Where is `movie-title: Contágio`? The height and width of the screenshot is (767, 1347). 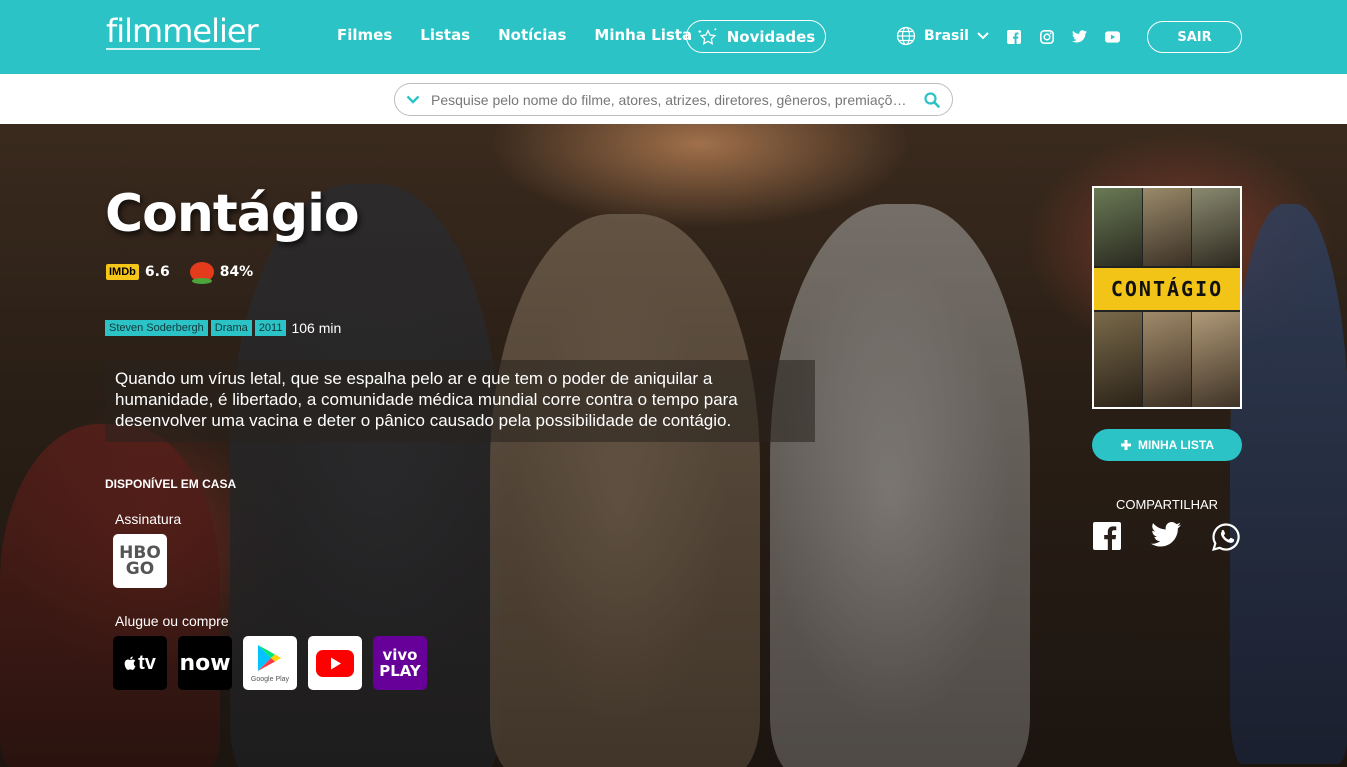
movie-title: Contágio is located at coordinates (232, 214).